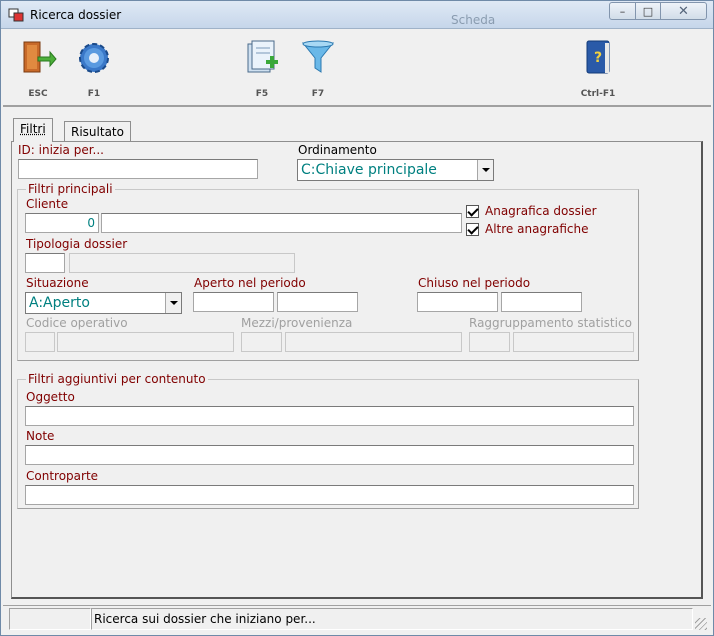  I want to click on raggruppamento-label: Raggruppamento statistico, so click(550, 323).